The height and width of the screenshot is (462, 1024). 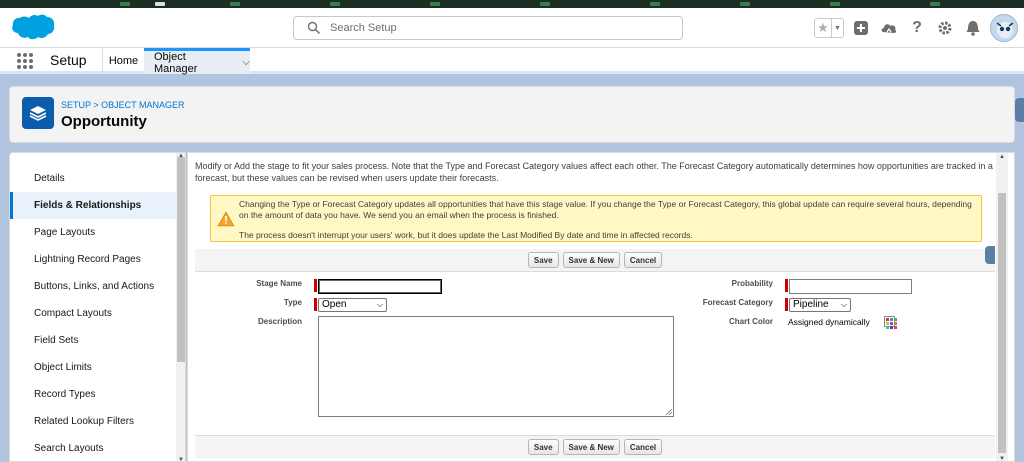 What do you see at coordinates (1019, 110) in the screenshot?
I see `side-panel-handle` at bounding box center [1019, 110].